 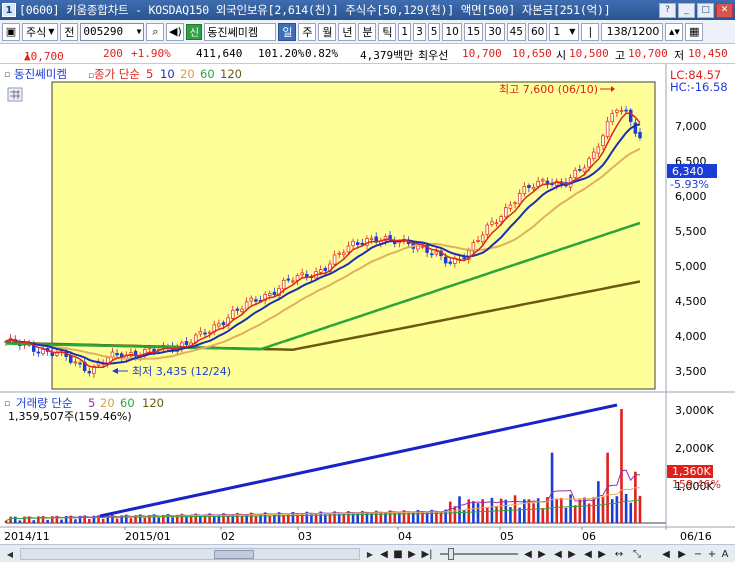 I want to click on period-month: 월, so click(x=327, y=31).